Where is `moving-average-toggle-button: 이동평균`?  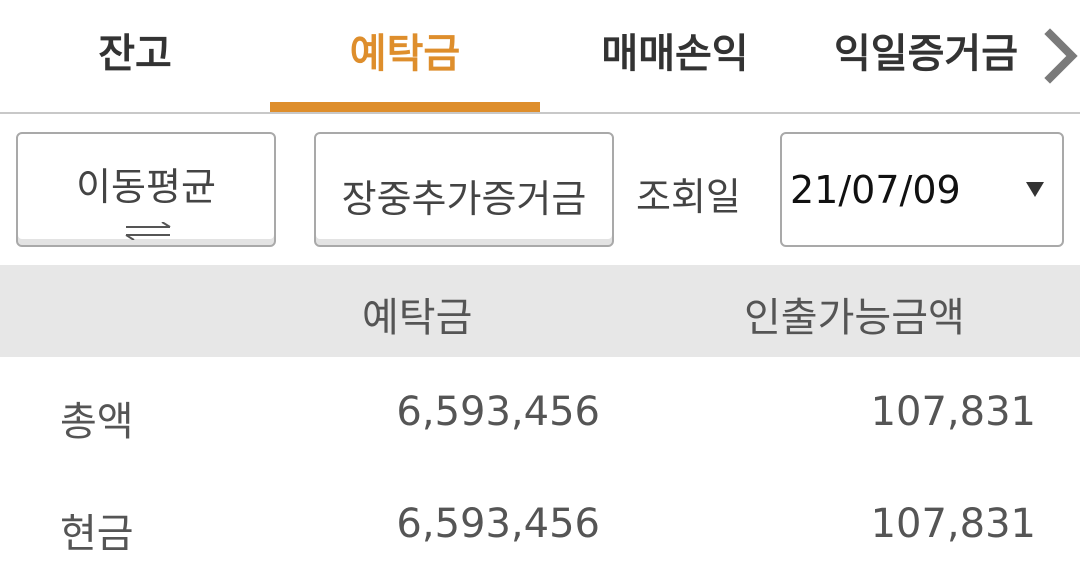
moving-average-toggle-button: 이동평균 is located at coordinates (146, 189).